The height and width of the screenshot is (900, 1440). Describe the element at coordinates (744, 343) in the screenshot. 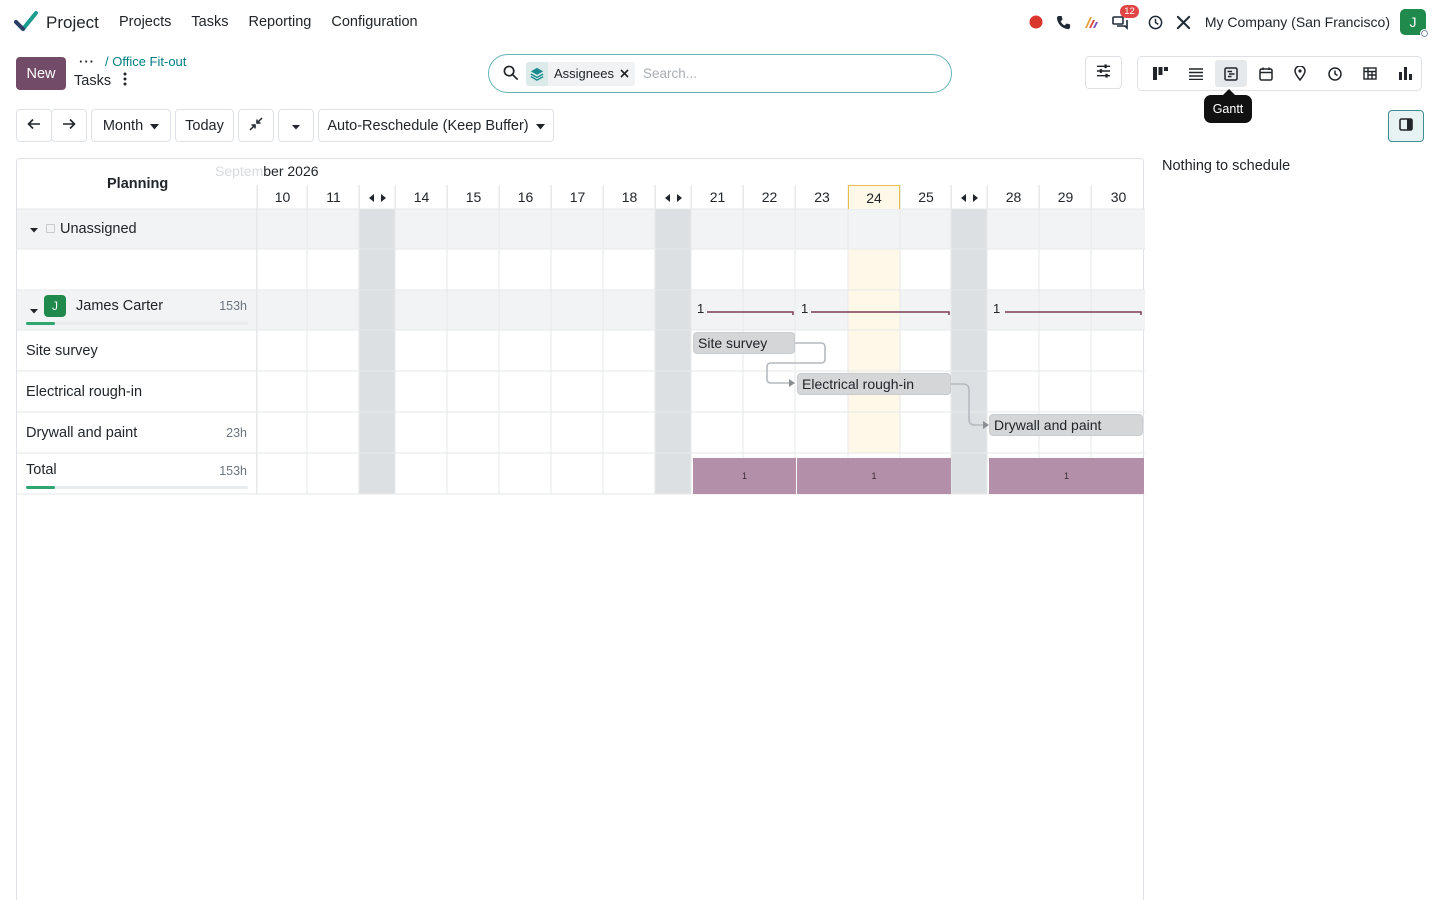

I see `task-pill-site-survey: Site survey` at that location.